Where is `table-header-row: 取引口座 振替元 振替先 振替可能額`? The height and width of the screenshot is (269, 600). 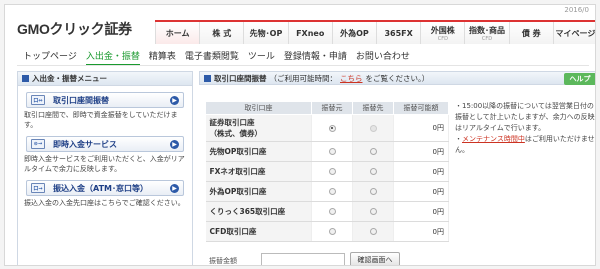
table-header-row: 取引口座 振替元 振替先 振替可能額 is located at coordinates (327, 108).